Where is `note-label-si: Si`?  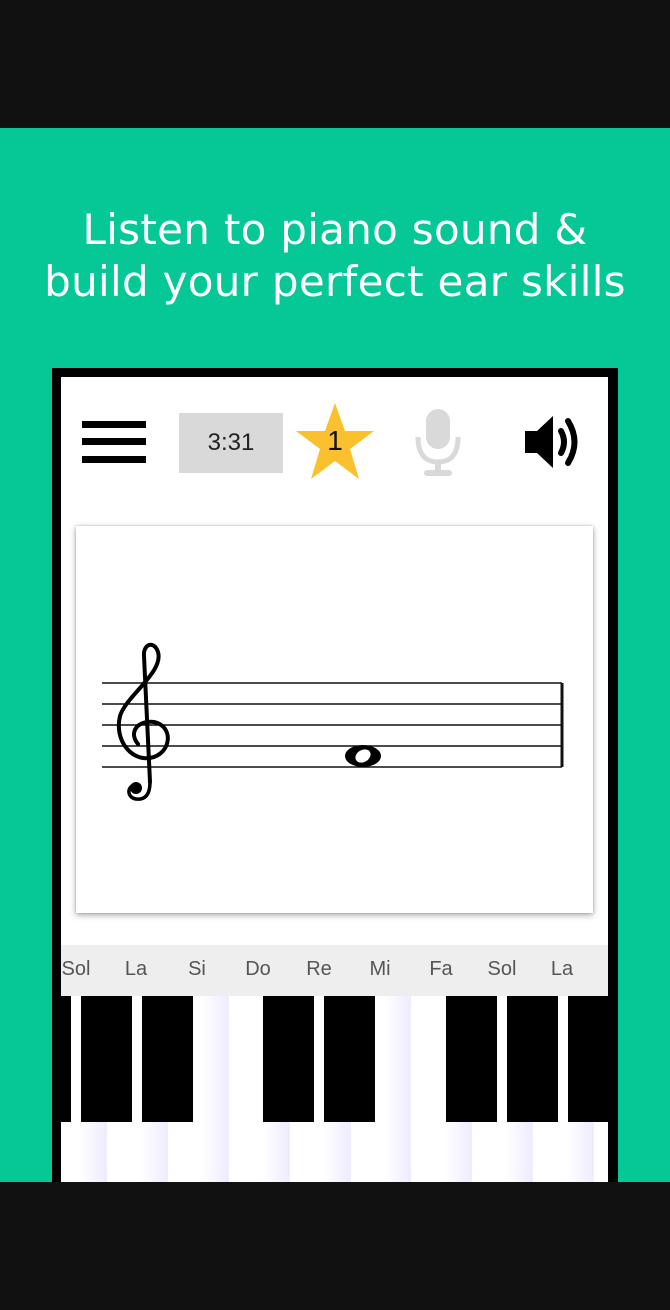 note-label-si: Si is located at coordinates (197, 969).